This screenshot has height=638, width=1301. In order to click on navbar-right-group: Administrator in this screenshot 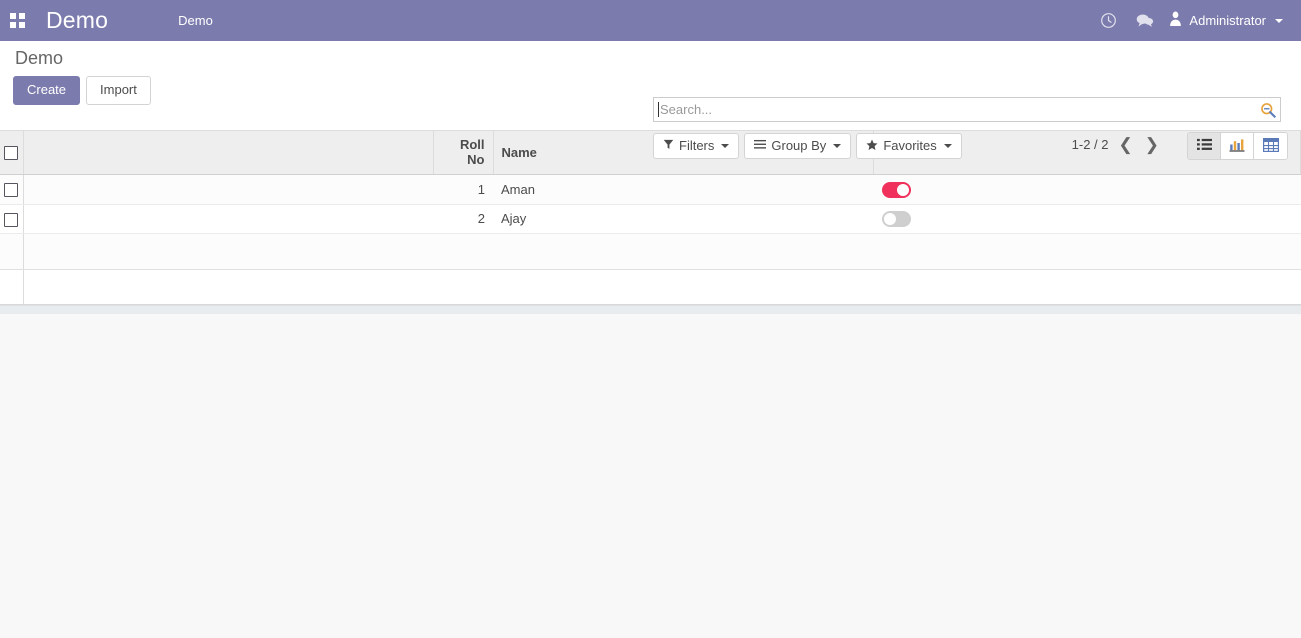, I will do `click(1191, 20)`.